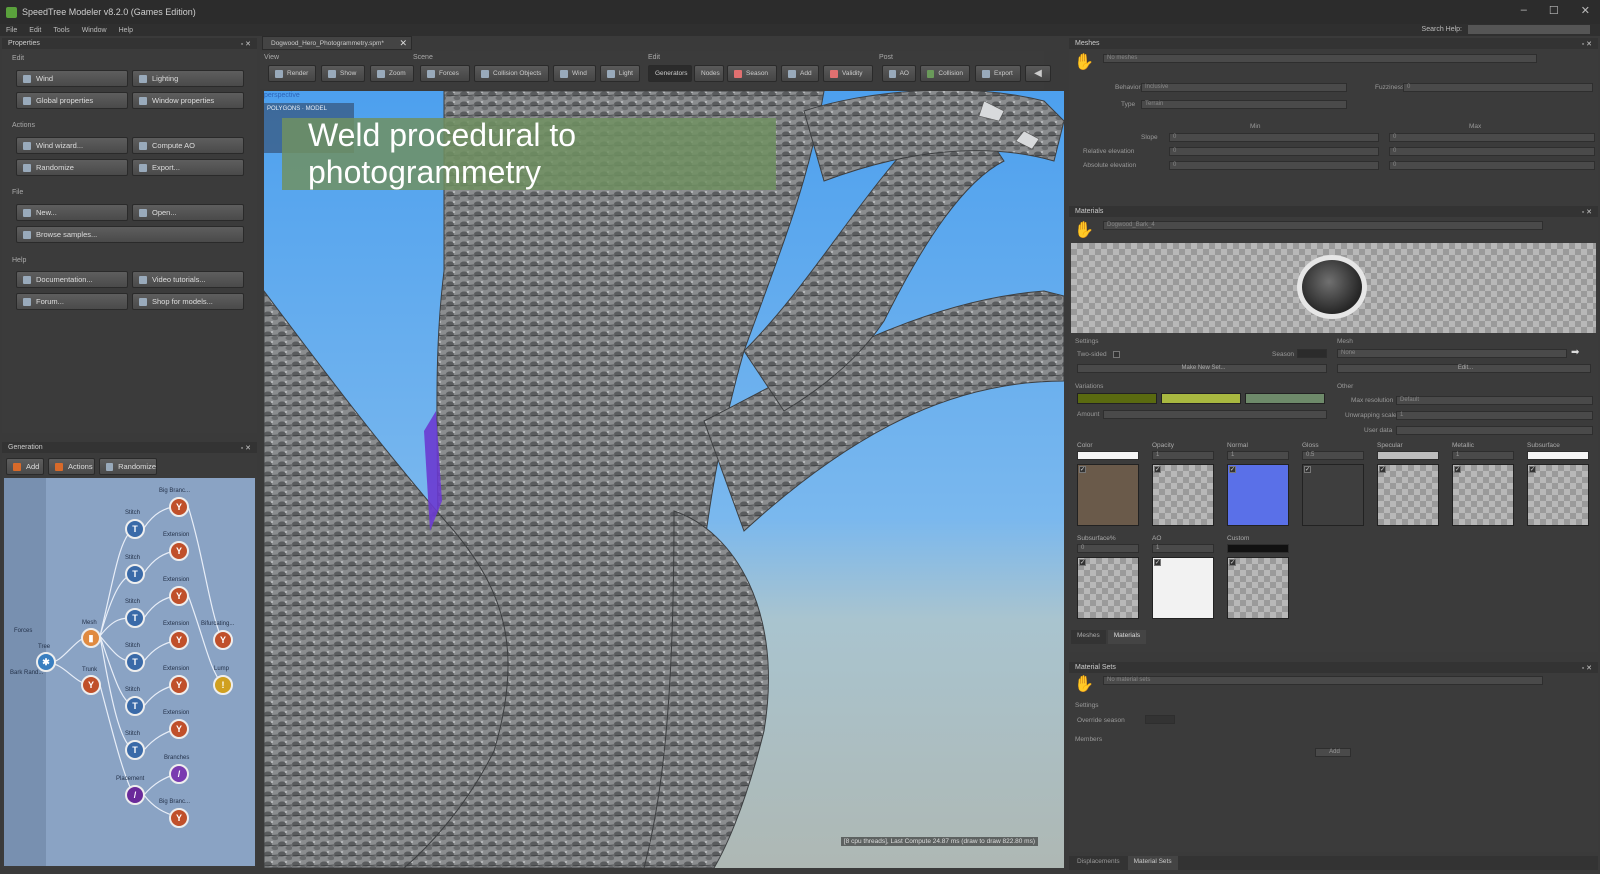  I want to click on slot-value-field: 0, so click(1108, 548).